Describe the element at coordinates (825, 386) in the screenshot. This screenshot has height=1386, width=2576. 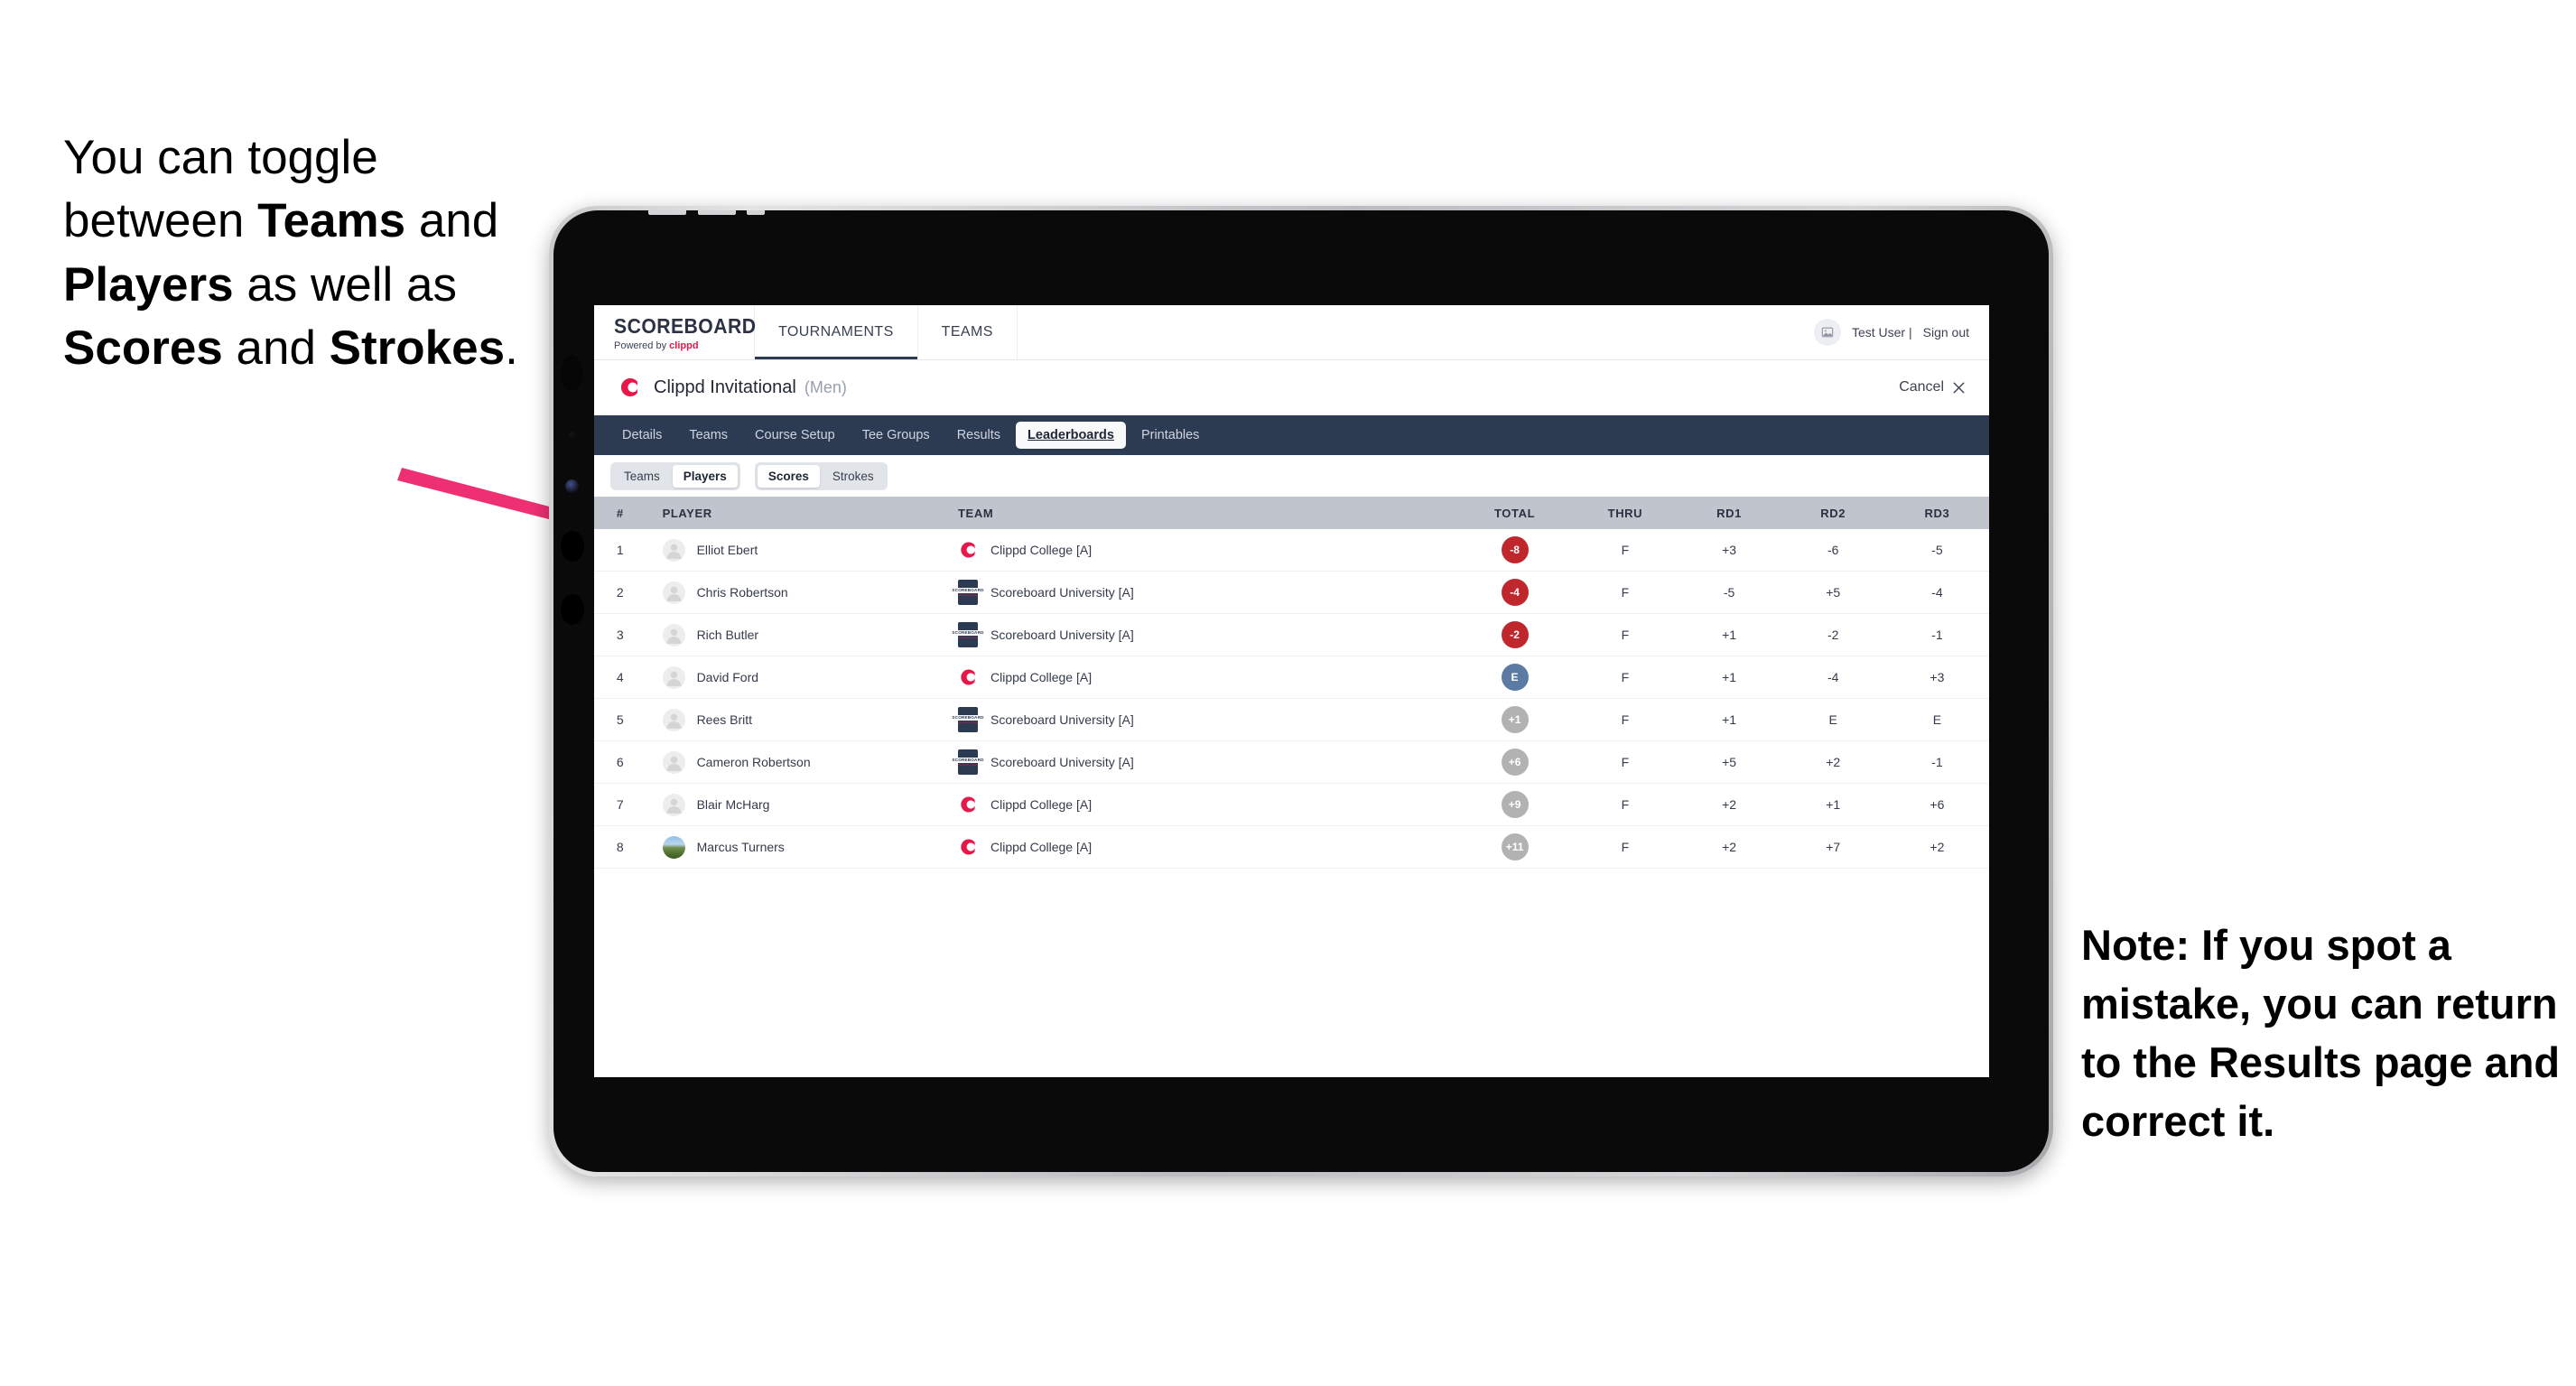
I see `tournament-gender: (Men)` at that location.